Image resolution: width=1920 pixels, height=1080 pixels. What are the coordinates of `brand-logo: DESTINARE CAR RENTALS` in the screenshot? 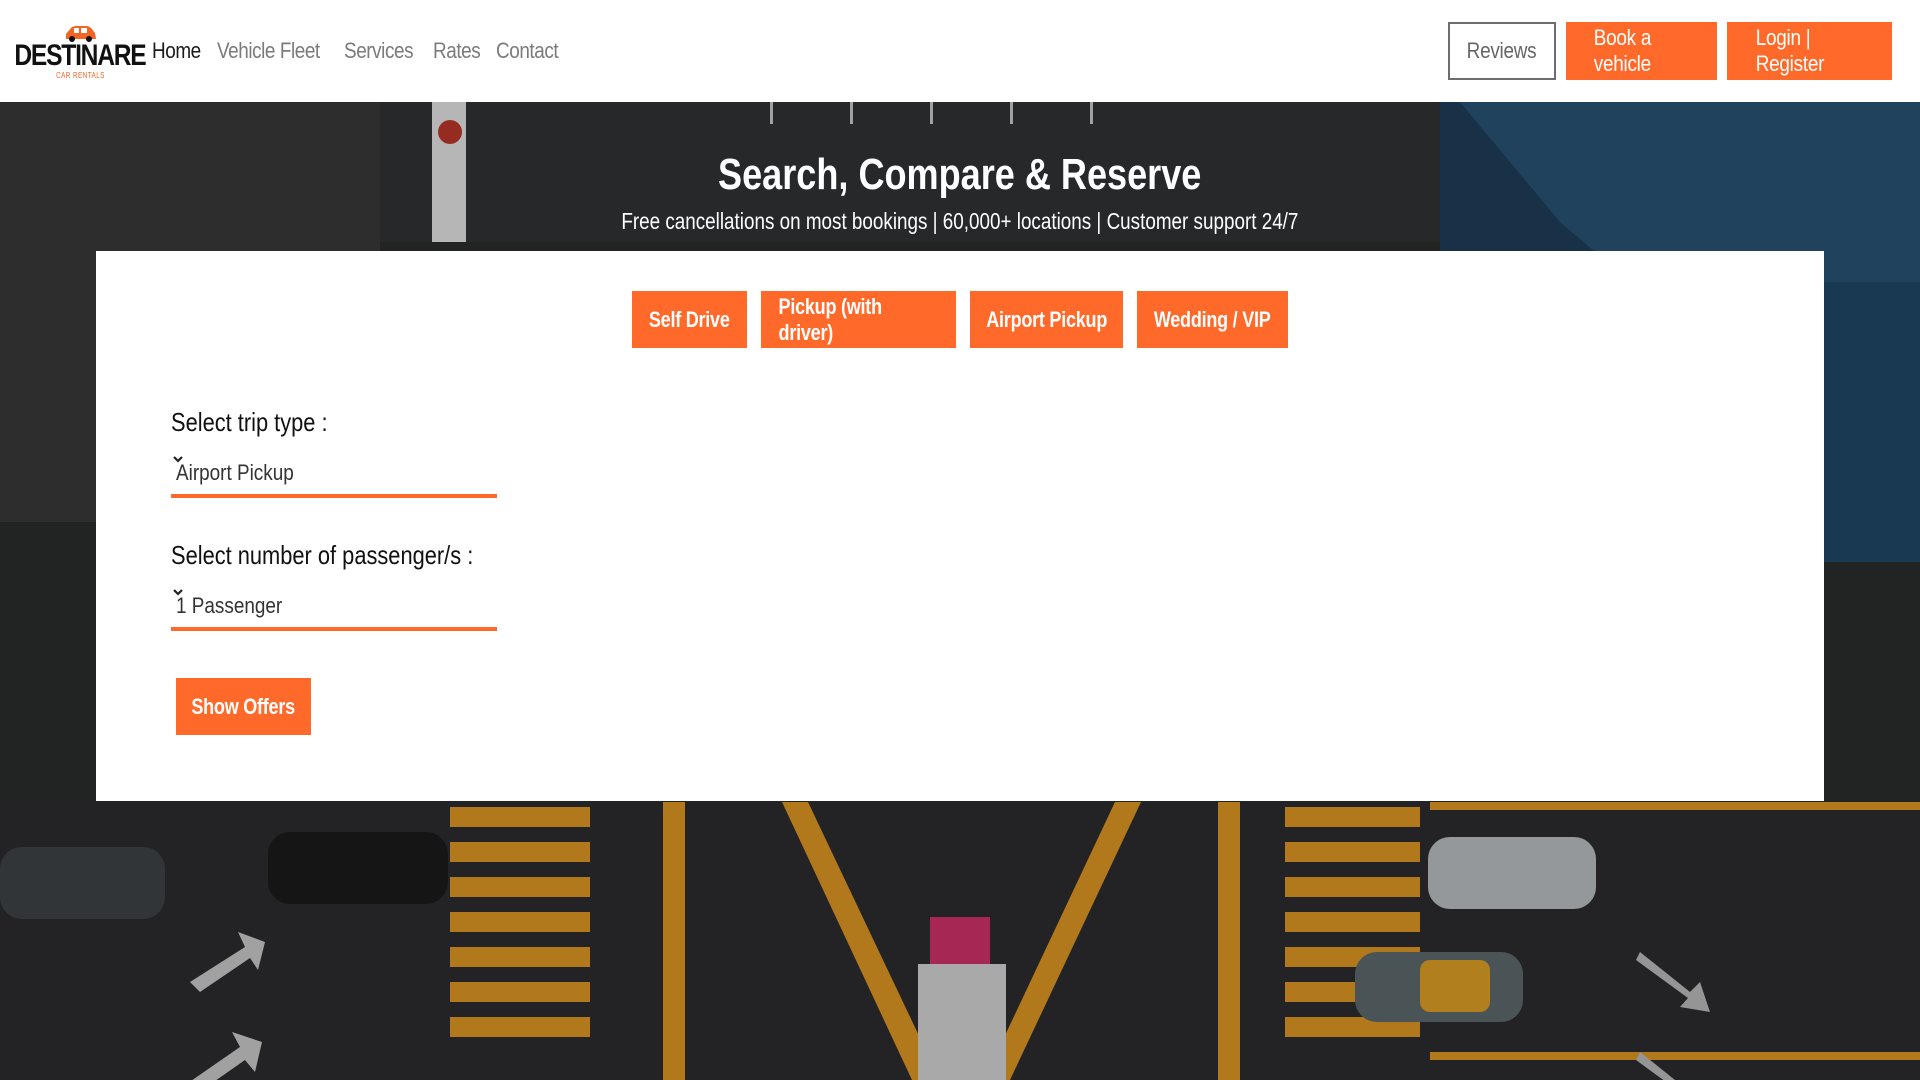 It's located at (80, 51).